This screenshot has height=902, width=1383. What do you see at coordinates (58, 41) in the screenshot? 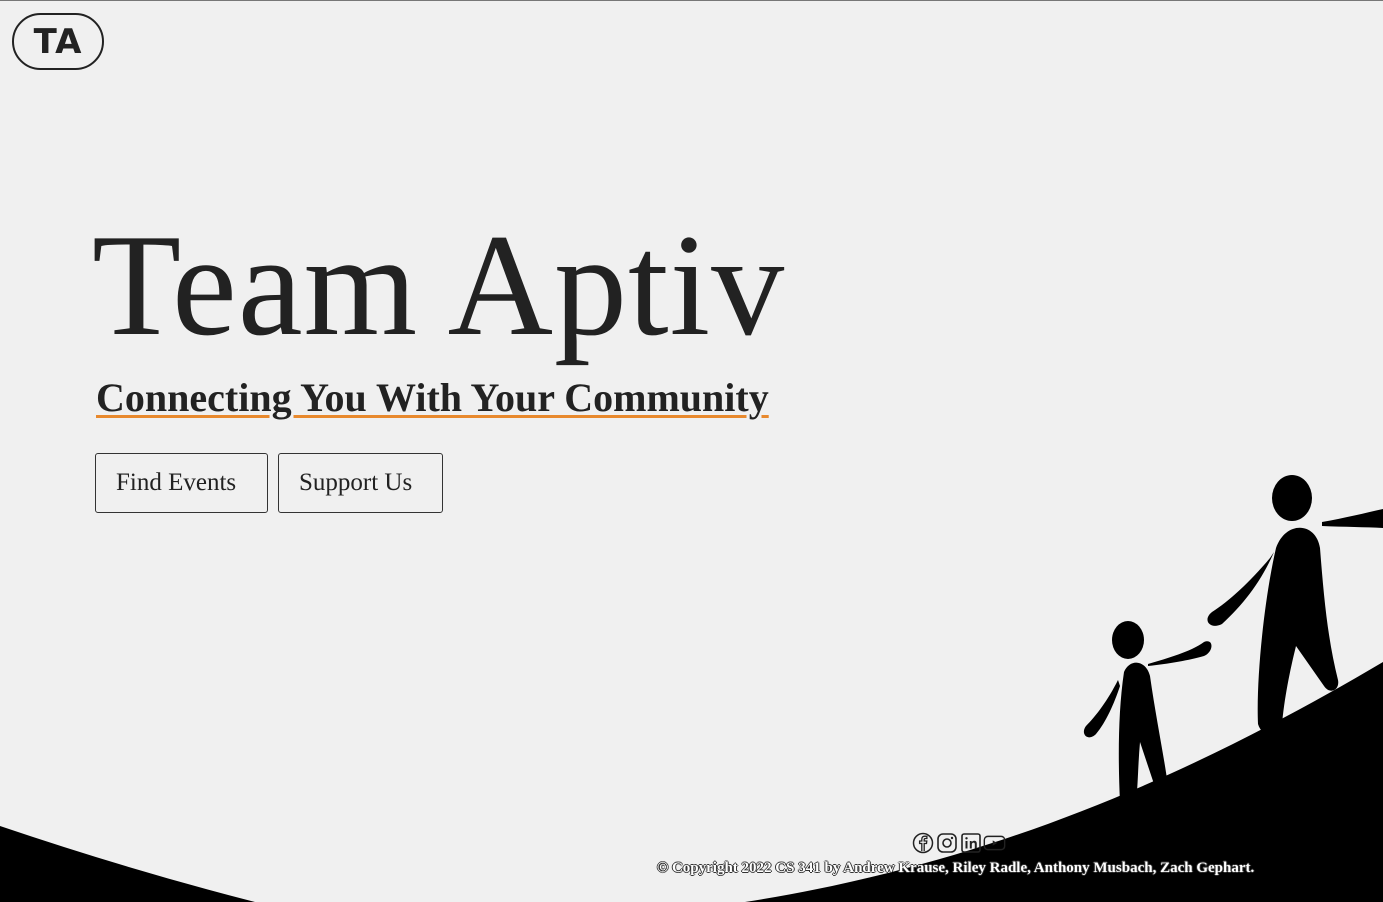
I see `logo: TA` at bounding box center [58, 41].